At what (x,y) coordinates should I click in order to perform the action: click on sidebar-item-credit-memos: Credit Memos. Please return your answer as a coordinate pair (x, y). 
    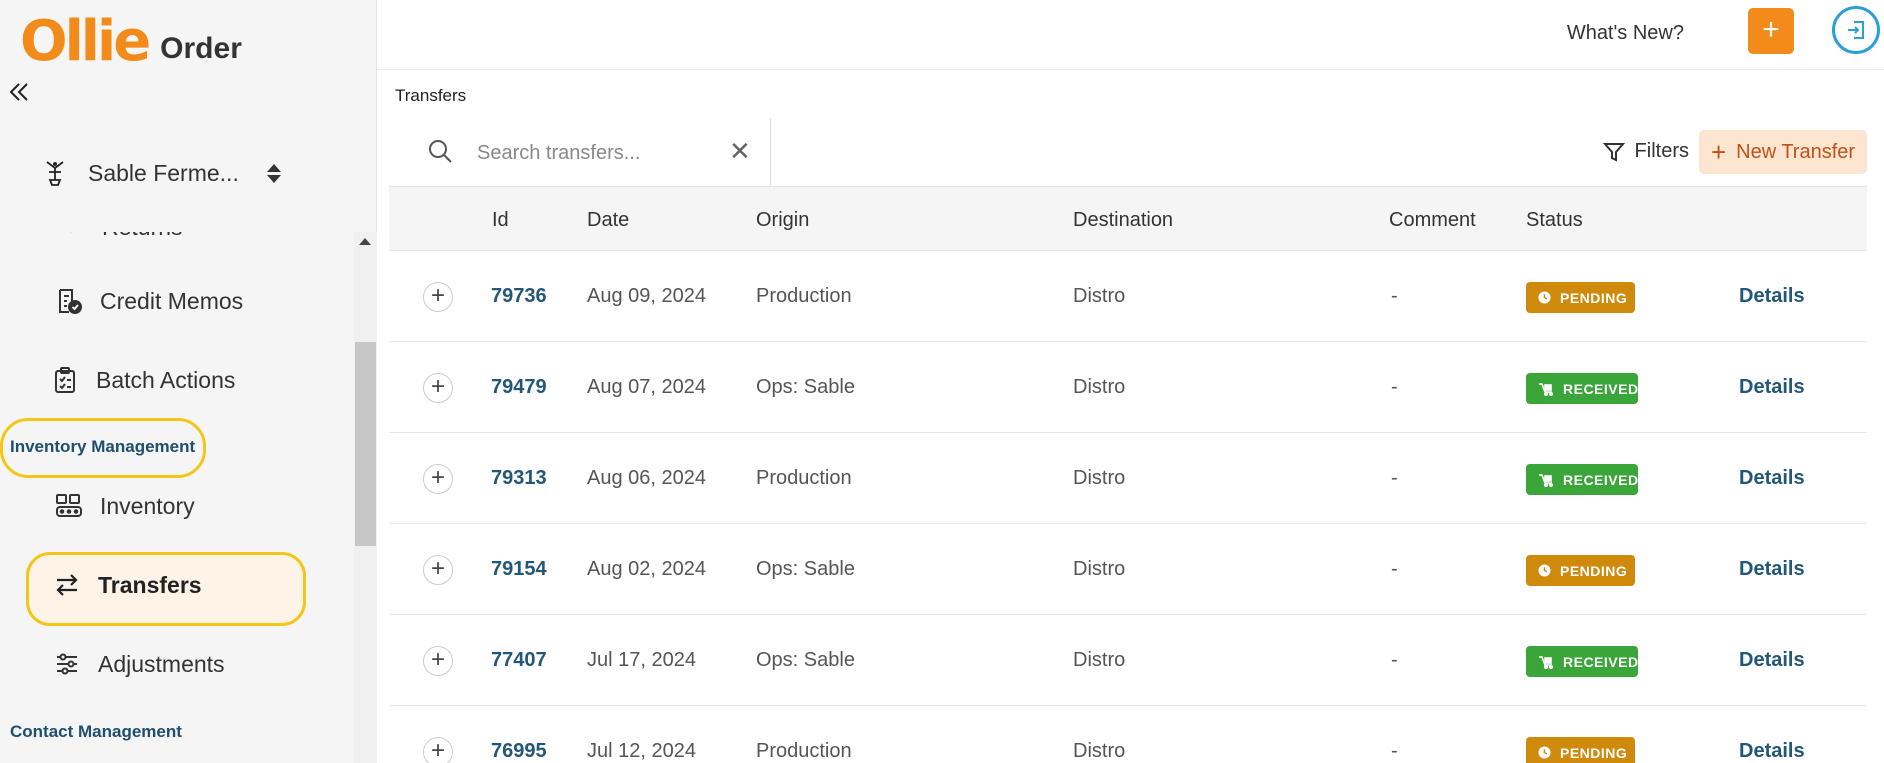
    Looking at the image, I should click on (148, 301).